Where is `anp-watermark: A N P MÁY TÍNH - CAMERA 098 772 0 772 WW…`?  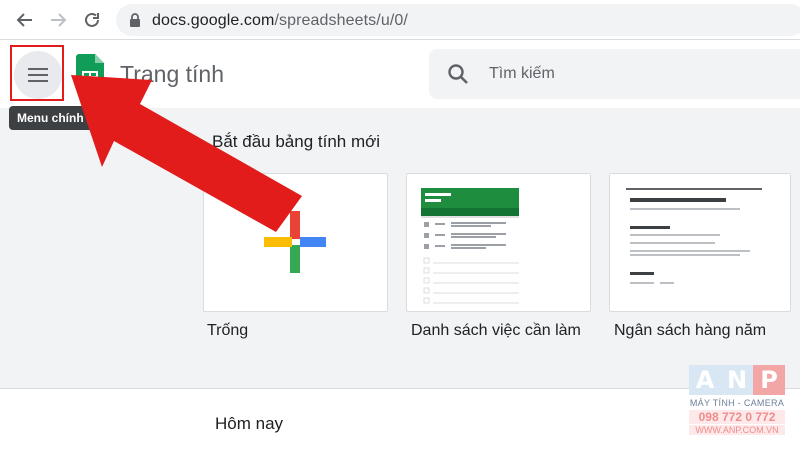 anp-watermark: A N P MÁY TÍNH - CAMERA 098 772 0 772 WW… is located at coordinates (737, 402).